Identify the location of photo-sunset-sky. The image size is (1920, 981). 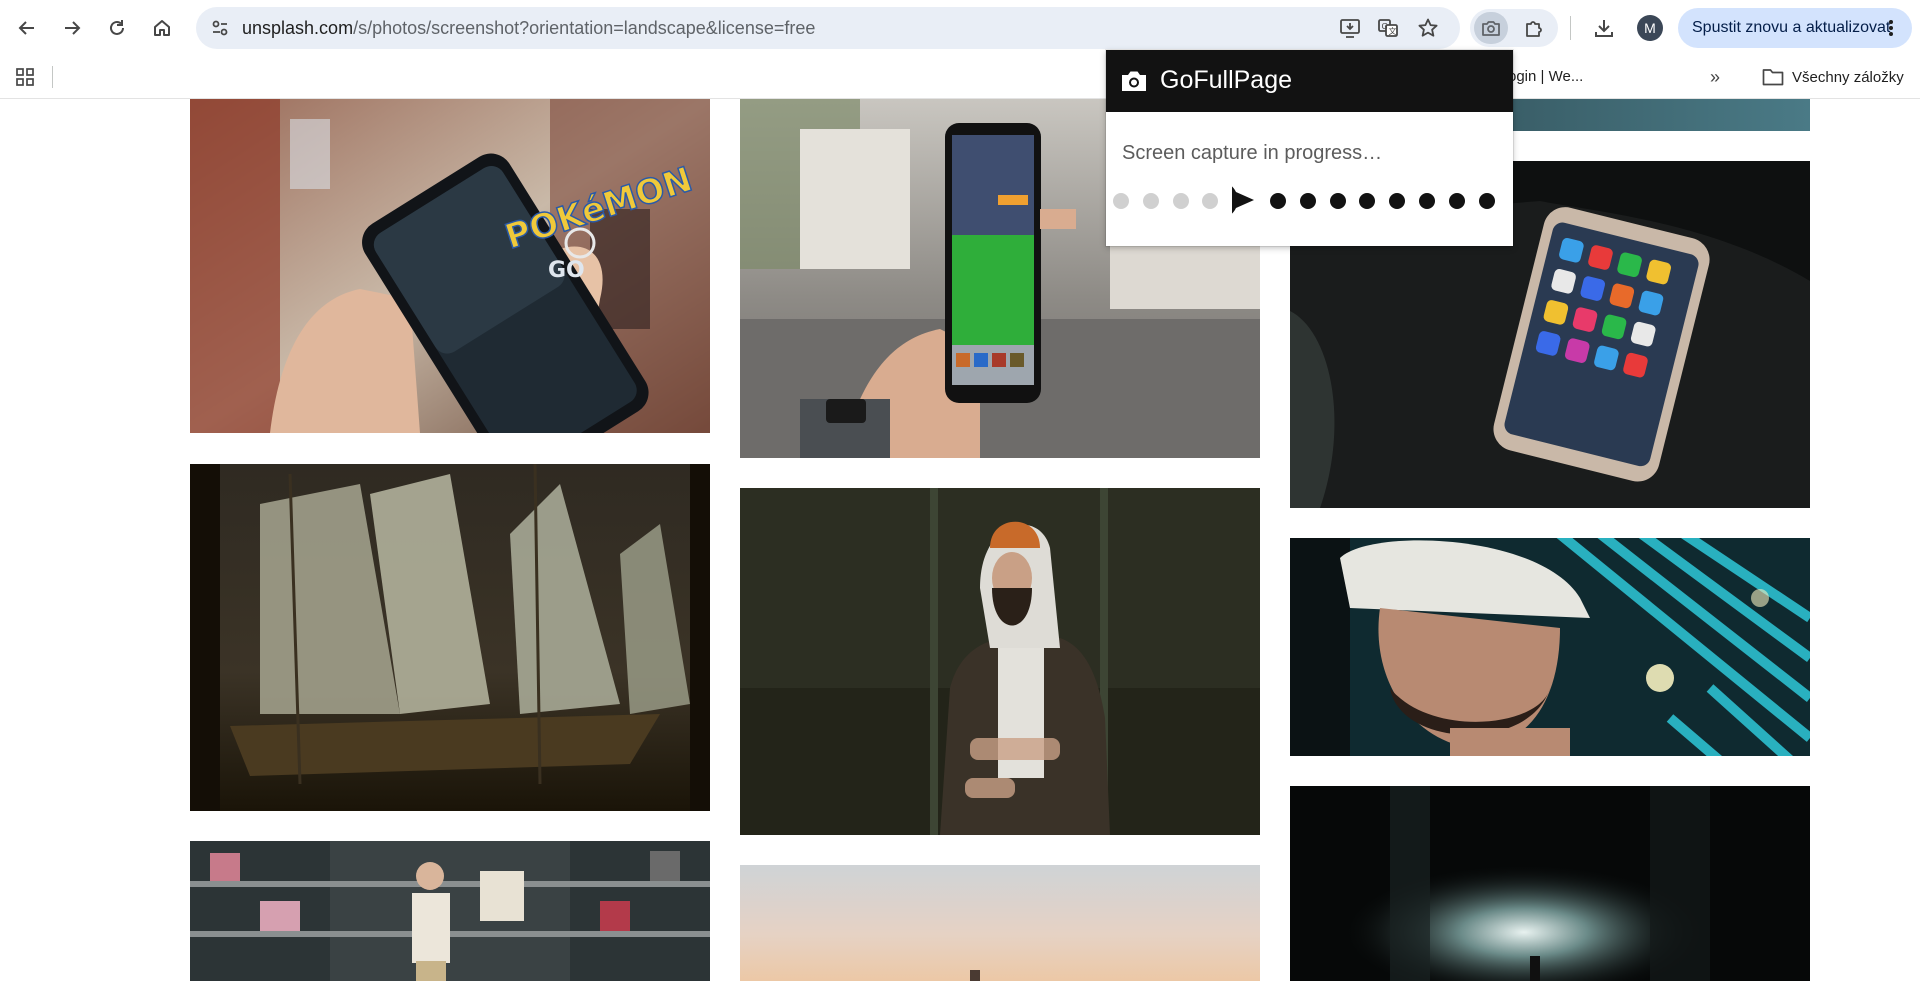
(1000, 923).